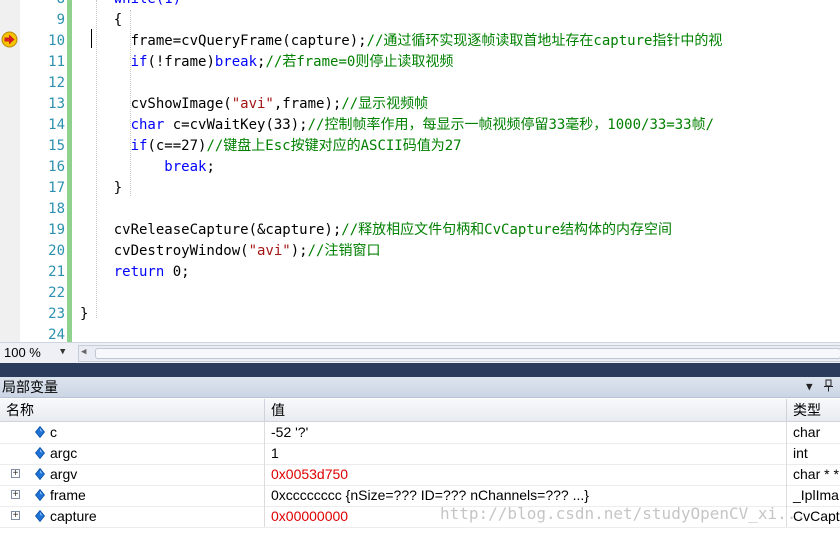 The height and width of the screenshot is (535, 840). What do you see at coordinates (307, 104) in the screenshot?
I see `code-token: ,frame);` at bounding box center [307, 104].